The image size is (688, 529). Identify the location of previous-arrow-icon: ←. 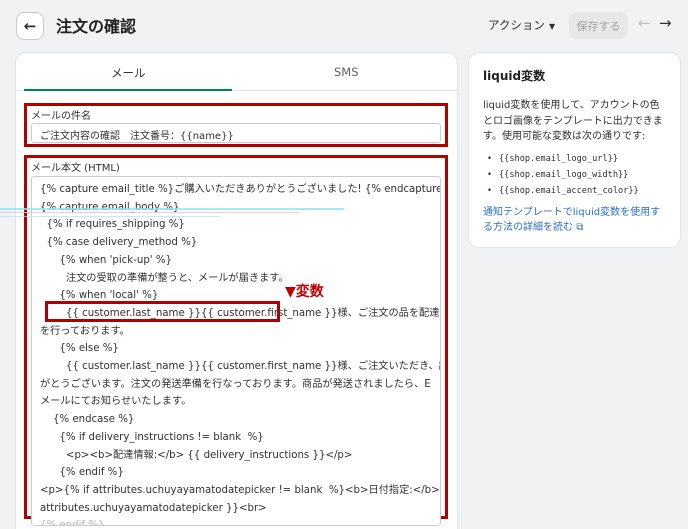
(644, 23).